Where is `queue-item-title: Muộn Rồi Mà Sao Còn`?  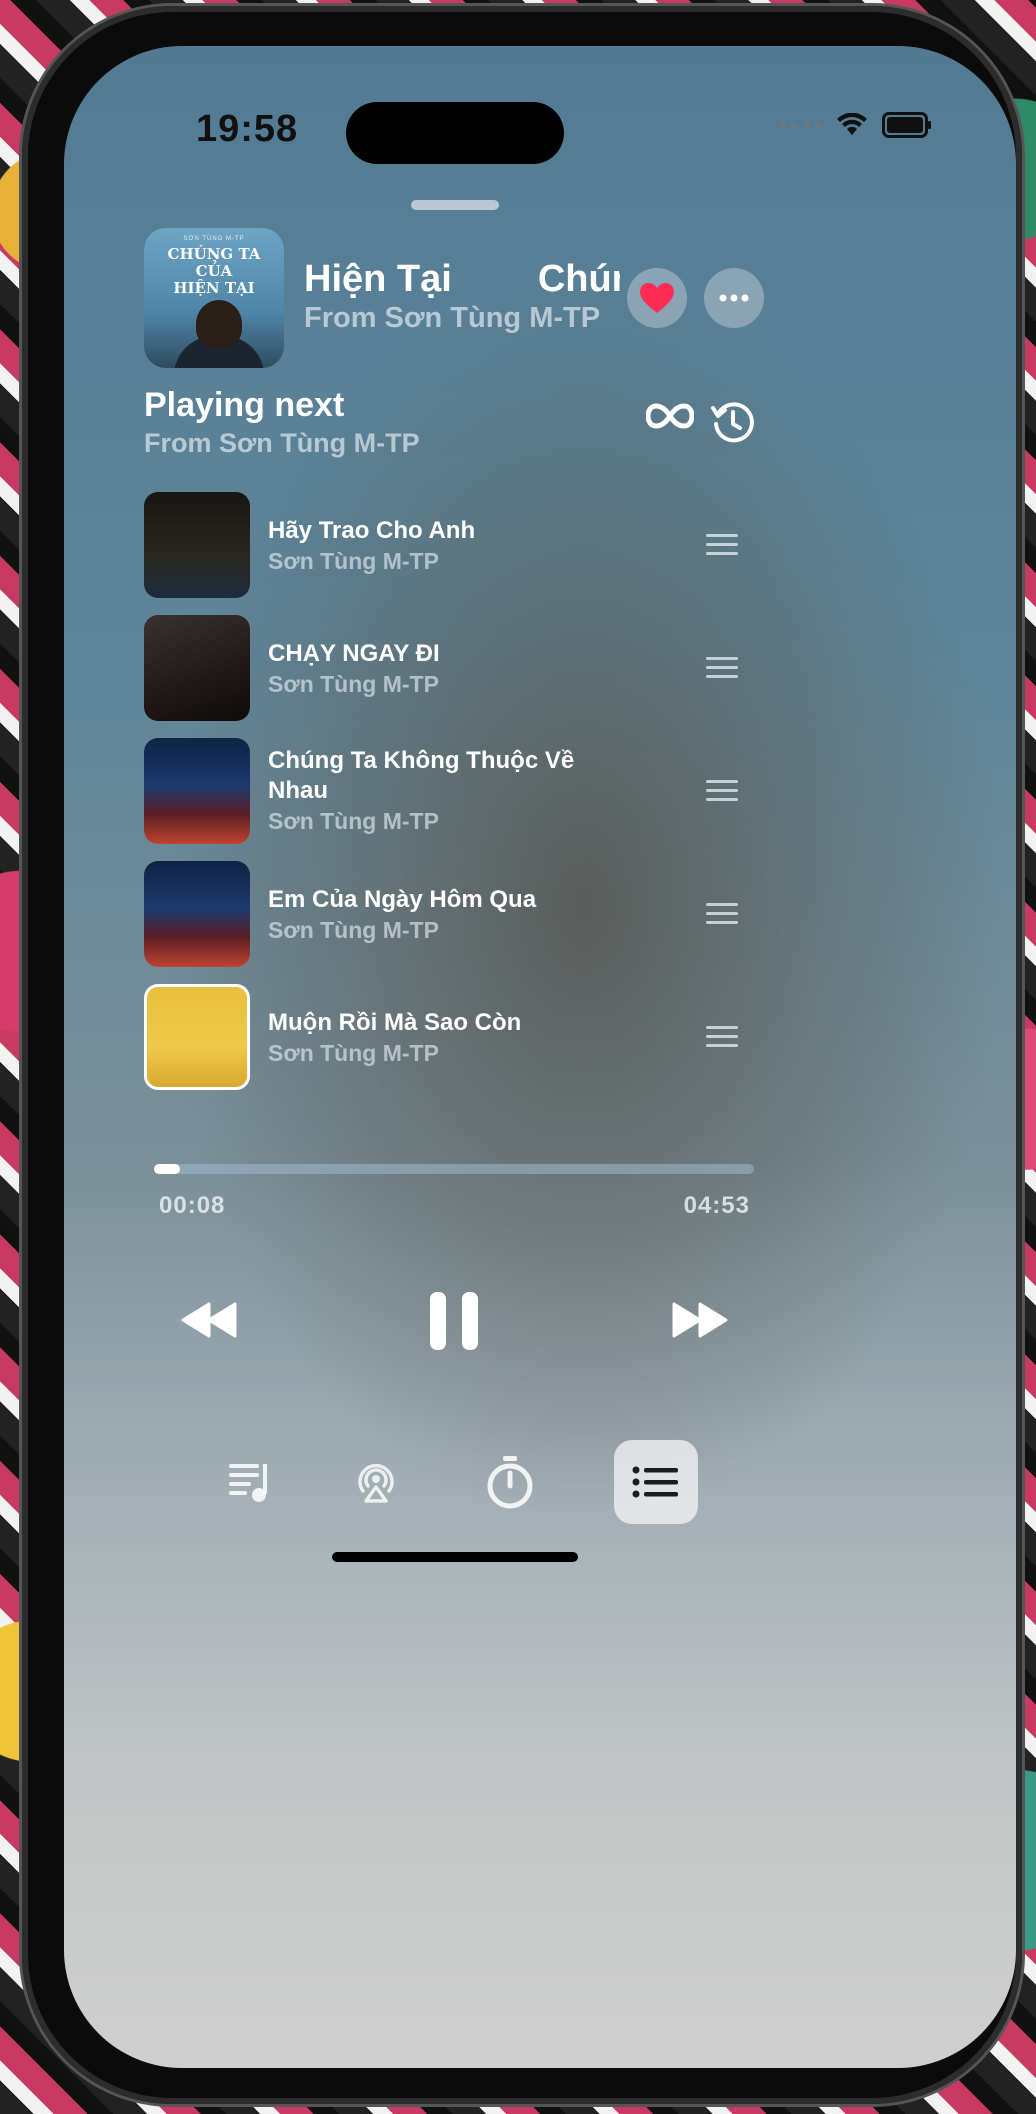 queue-item-title: Muộn Rồi Mà Sao Còn is located at coordinates (395, 1022).